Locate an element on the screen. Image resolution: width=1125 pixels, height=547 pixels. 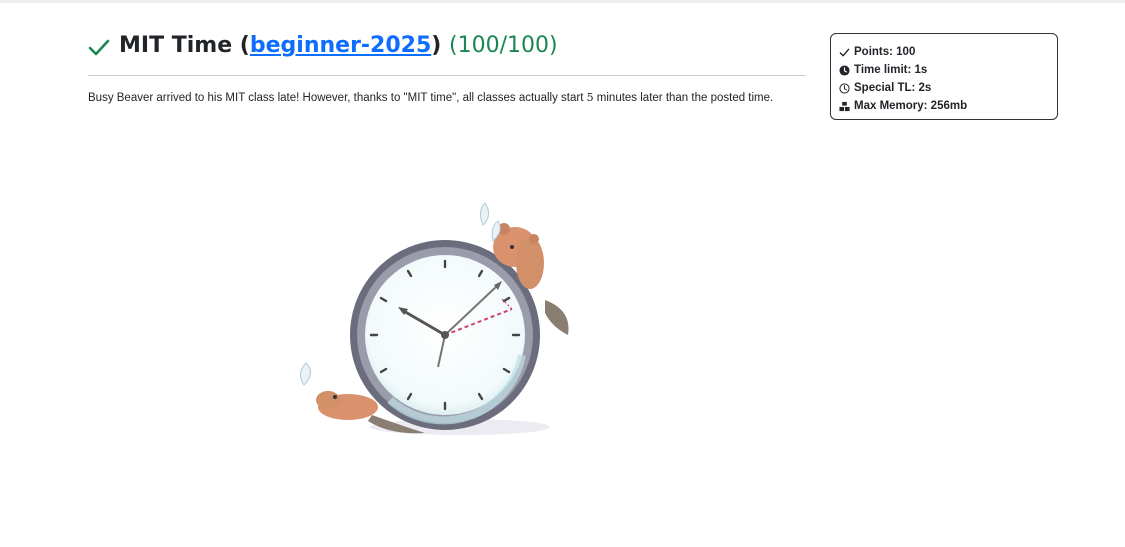
statement-text-2: minutes later than the posted time. is located at coordinates (683, 98).